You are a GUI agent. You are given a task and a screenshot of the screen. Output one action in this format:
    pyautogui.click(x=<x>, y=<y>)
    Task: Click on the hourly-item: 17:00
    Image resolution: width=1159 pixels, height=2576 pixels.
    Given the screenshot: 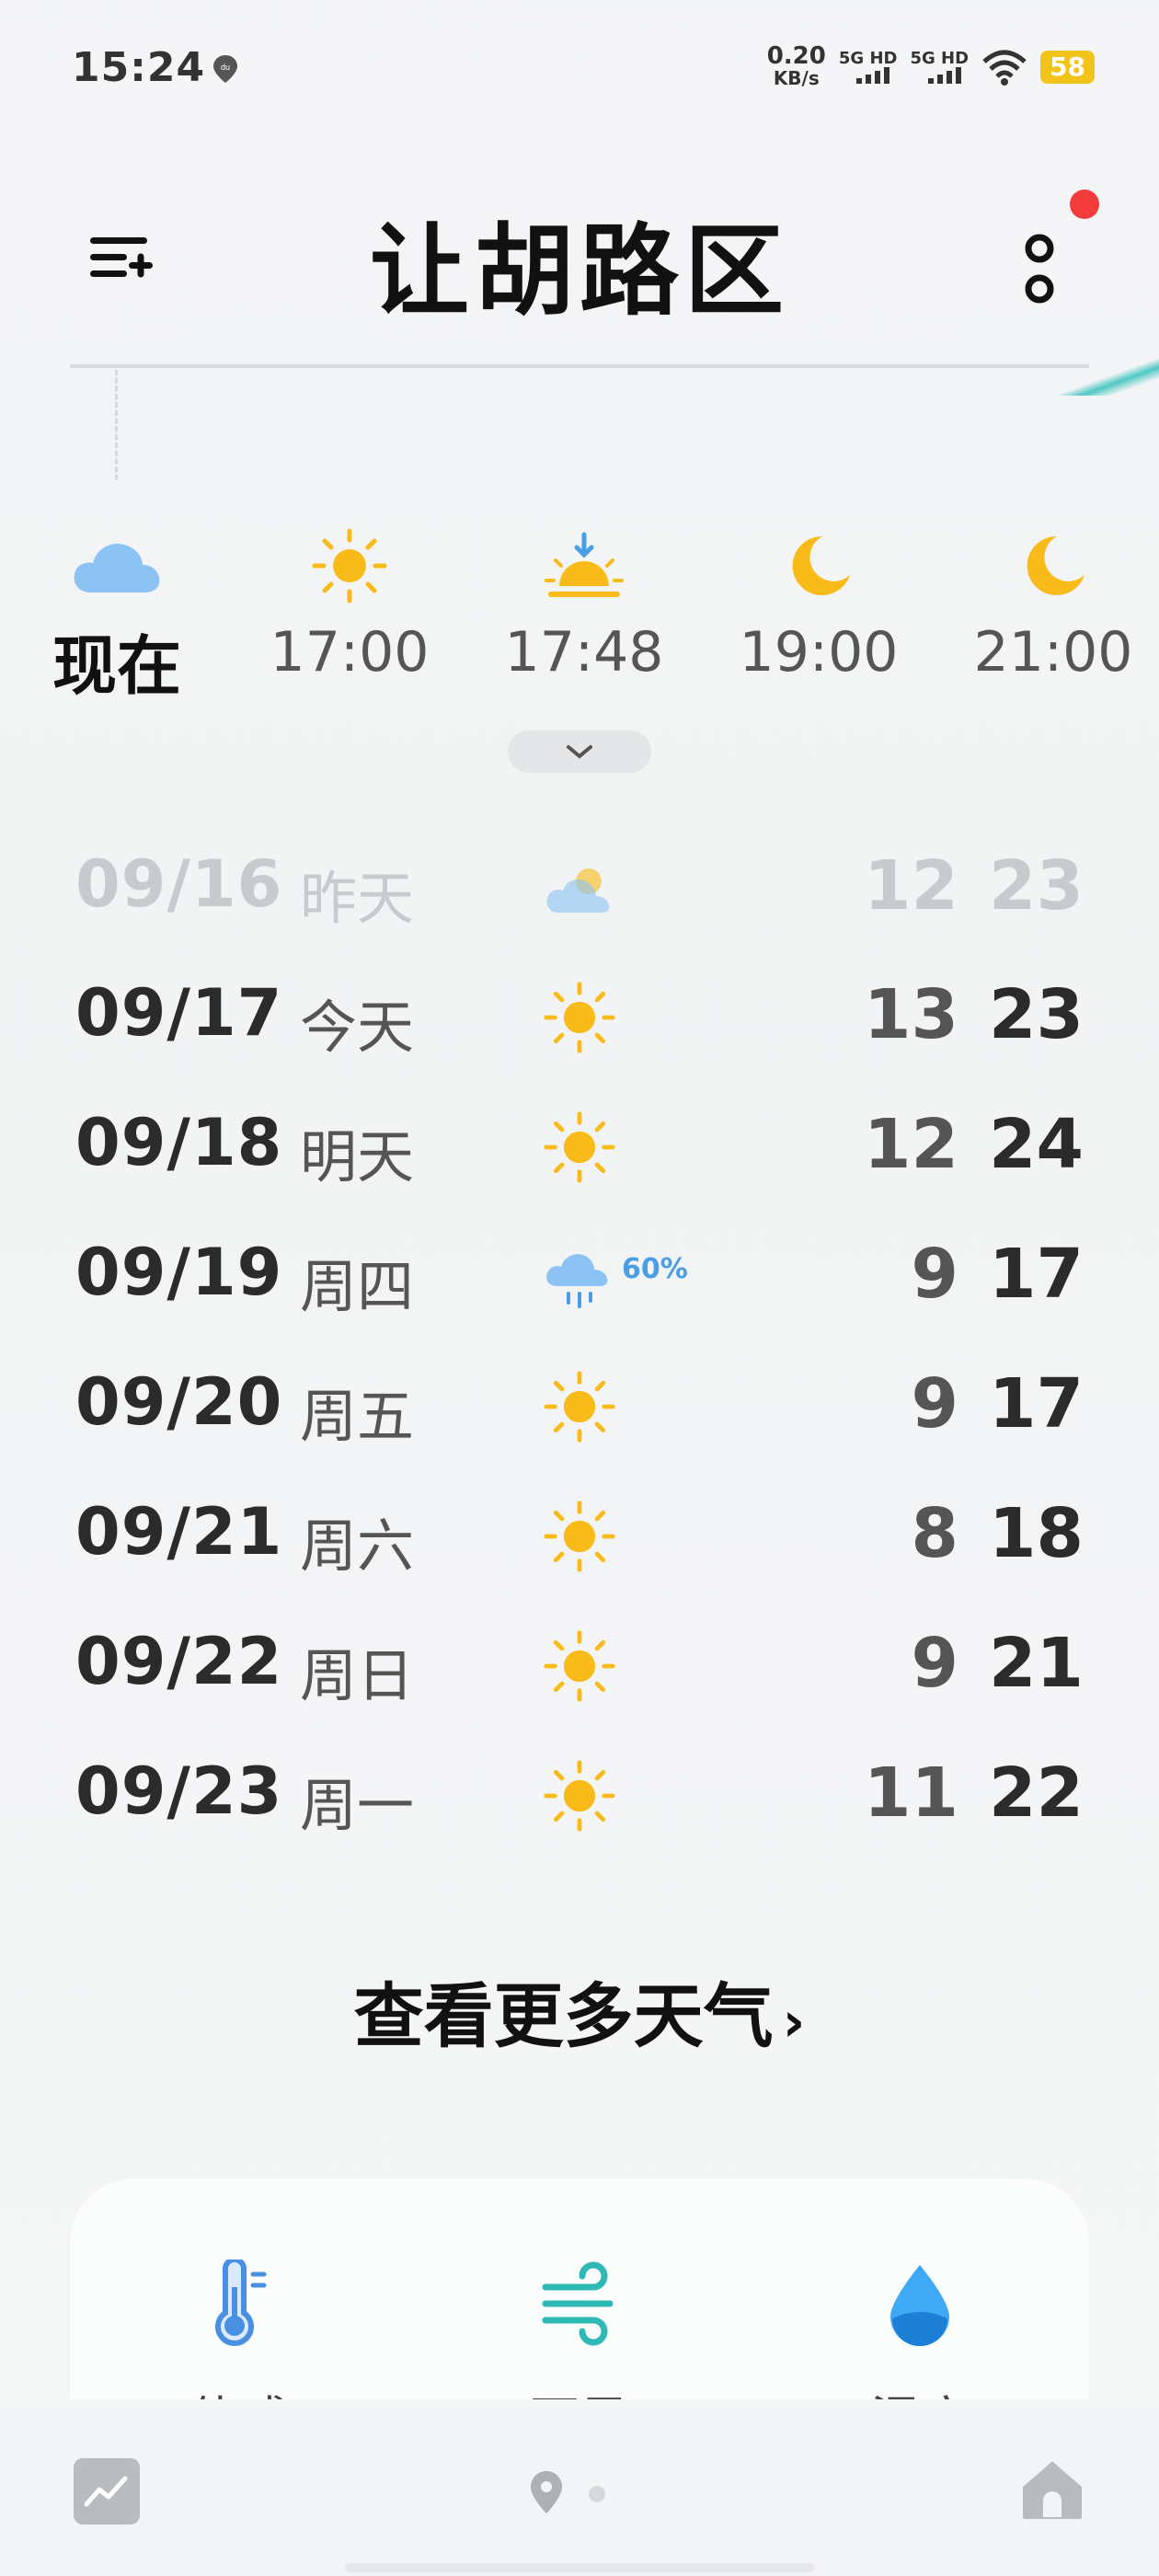 What is the action you would take?
    pyautogui.click(x=350, y=599)
    